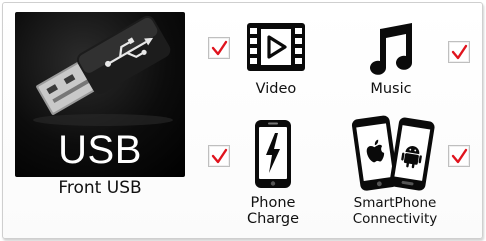  Describe the element at coordinates (393, 153) in the screenshot. I see `smartphones-icon` at that location.